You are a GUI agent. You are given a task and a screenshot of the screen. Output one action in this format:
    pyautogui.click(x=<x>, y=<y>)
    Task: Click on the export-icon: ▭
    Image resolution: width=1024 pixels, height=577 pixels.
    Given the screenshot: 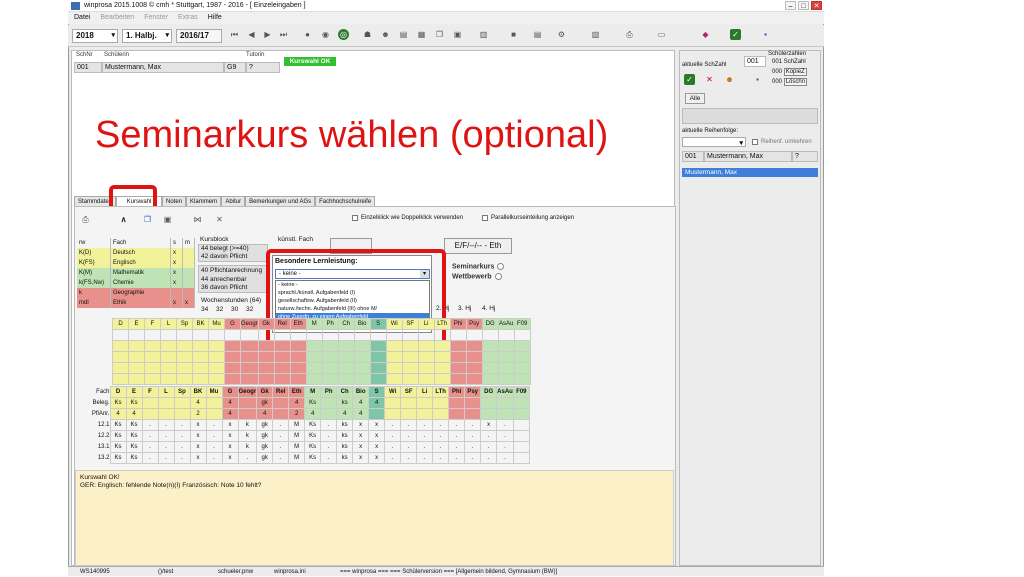 What is the action you would take?
    pyautogui.click(x=661, y=34)
    